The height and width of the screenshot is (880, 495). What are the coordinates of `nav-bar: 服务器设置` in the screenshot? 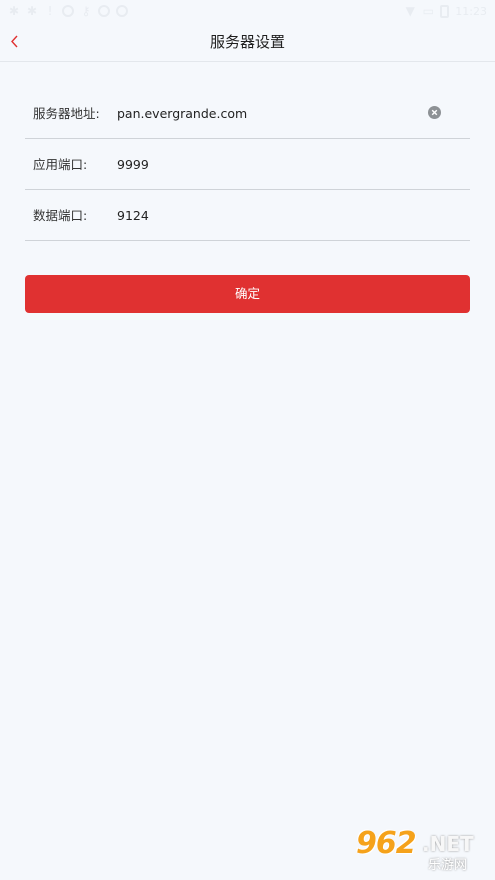 It's located at (247, 42).